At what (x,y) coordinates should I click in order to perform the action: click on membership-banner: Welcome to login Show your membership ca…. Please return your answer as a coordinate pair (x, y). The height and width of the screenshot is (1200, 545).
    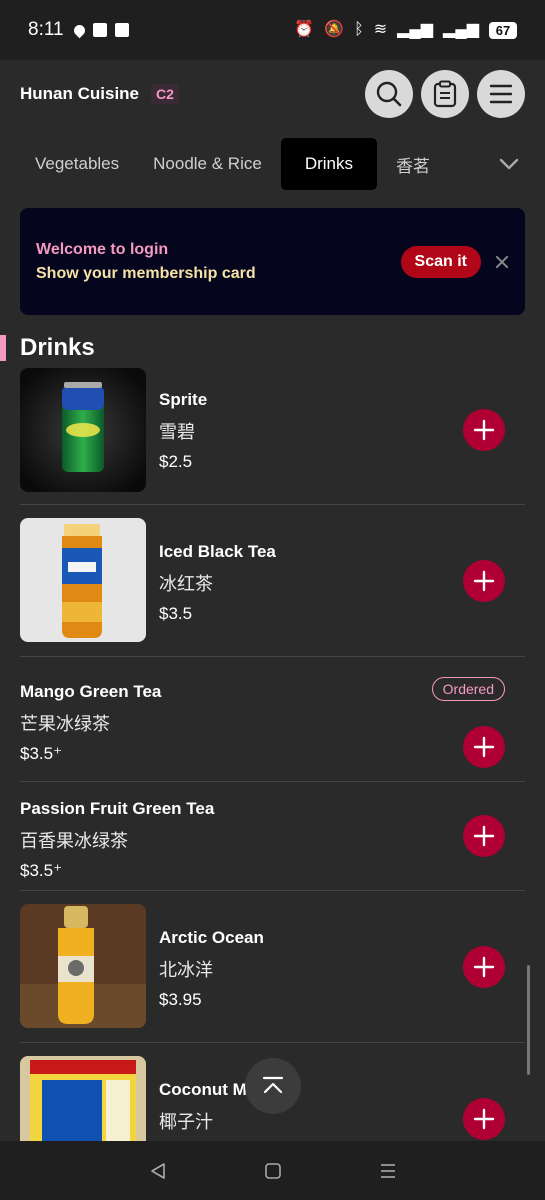
    Looking at the image, I should click on (272, 261).